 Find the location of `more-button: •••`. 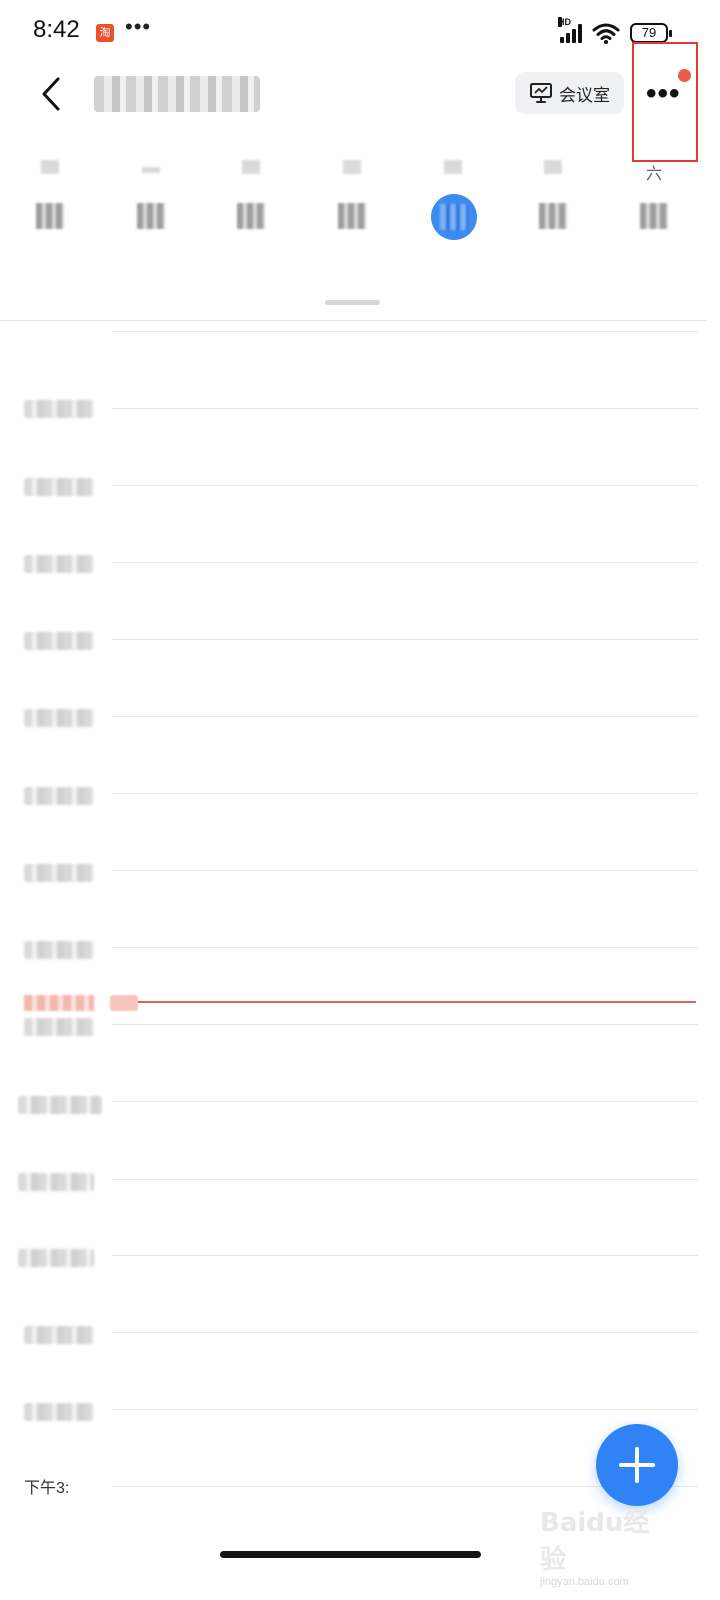

more-button: ••• is located at coordinates (665, 102).